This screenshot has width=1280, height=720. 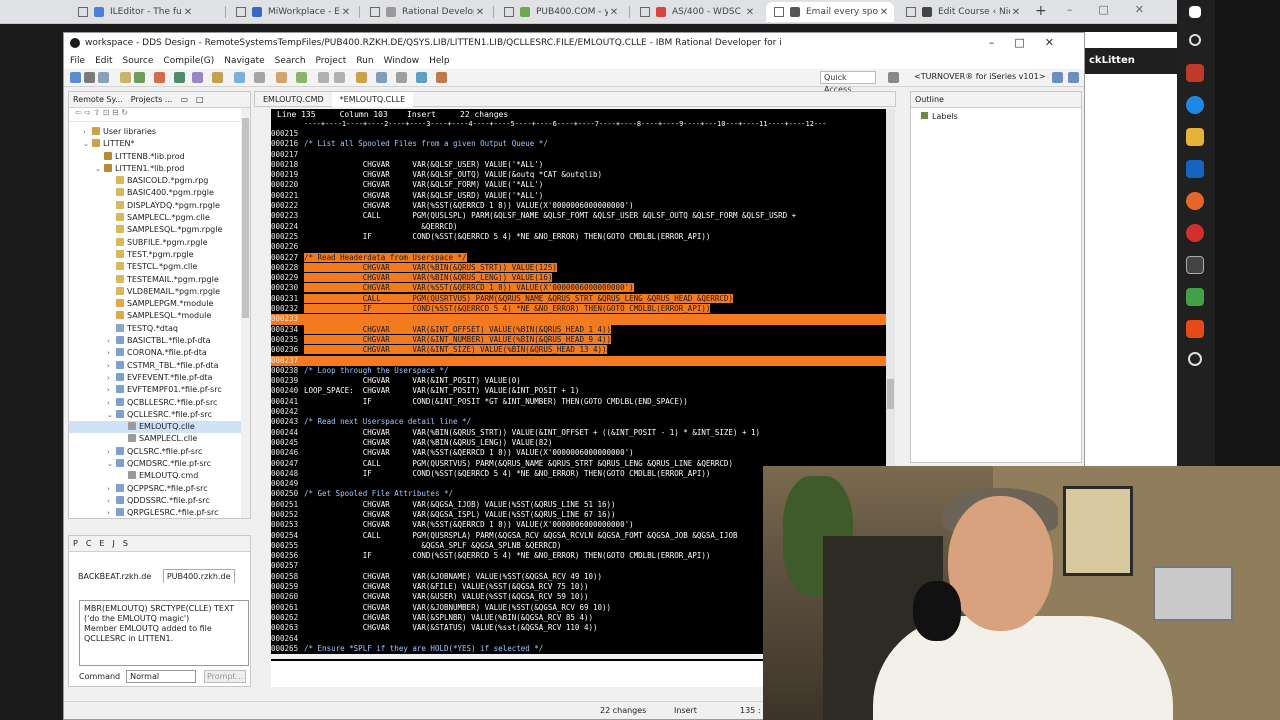 What do you see at coordinates (293, 99) in the screenshot?
I see `tab-emloutq-cmd: EMLOUTQ.CMD` at bounding box center [293, 99].